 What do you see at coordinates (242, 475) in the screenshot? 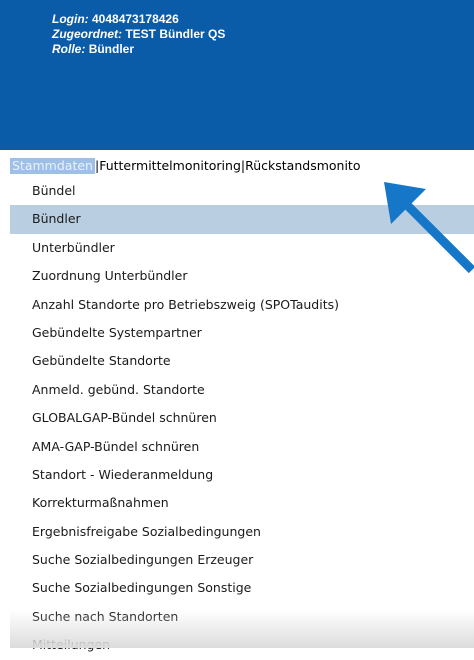
I see `menu-item-standort-wiederanmeldung: Standort - Wiederanmeldung` at bounding box center [242, 475].